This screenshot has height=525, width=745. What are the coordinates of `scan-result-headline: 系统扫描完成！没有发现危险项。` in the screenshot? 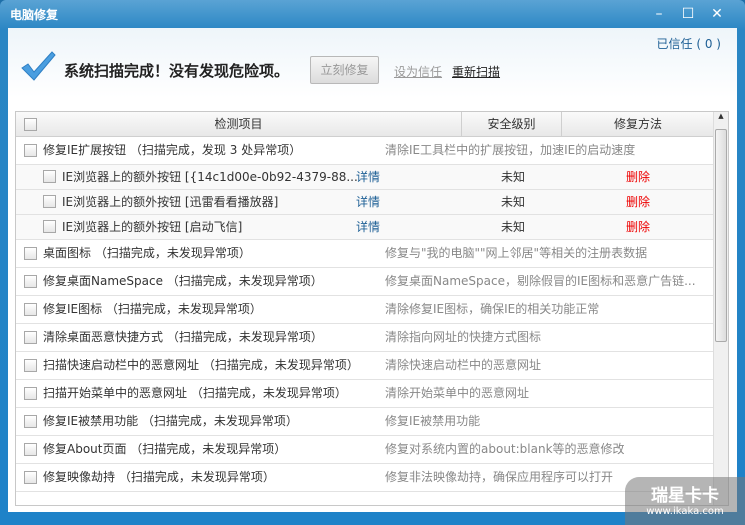 It's located at (177, 71).